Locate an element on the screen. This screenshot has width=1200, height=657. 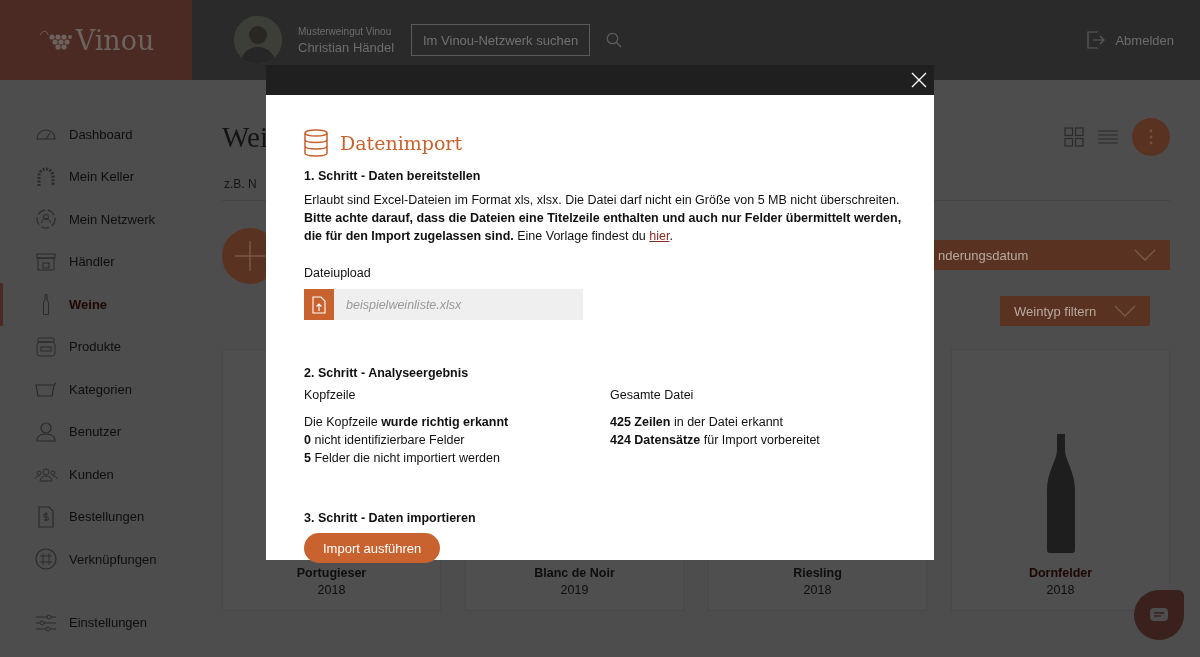
wine-name: Dornfelder is located at coordinates (1060, 573).